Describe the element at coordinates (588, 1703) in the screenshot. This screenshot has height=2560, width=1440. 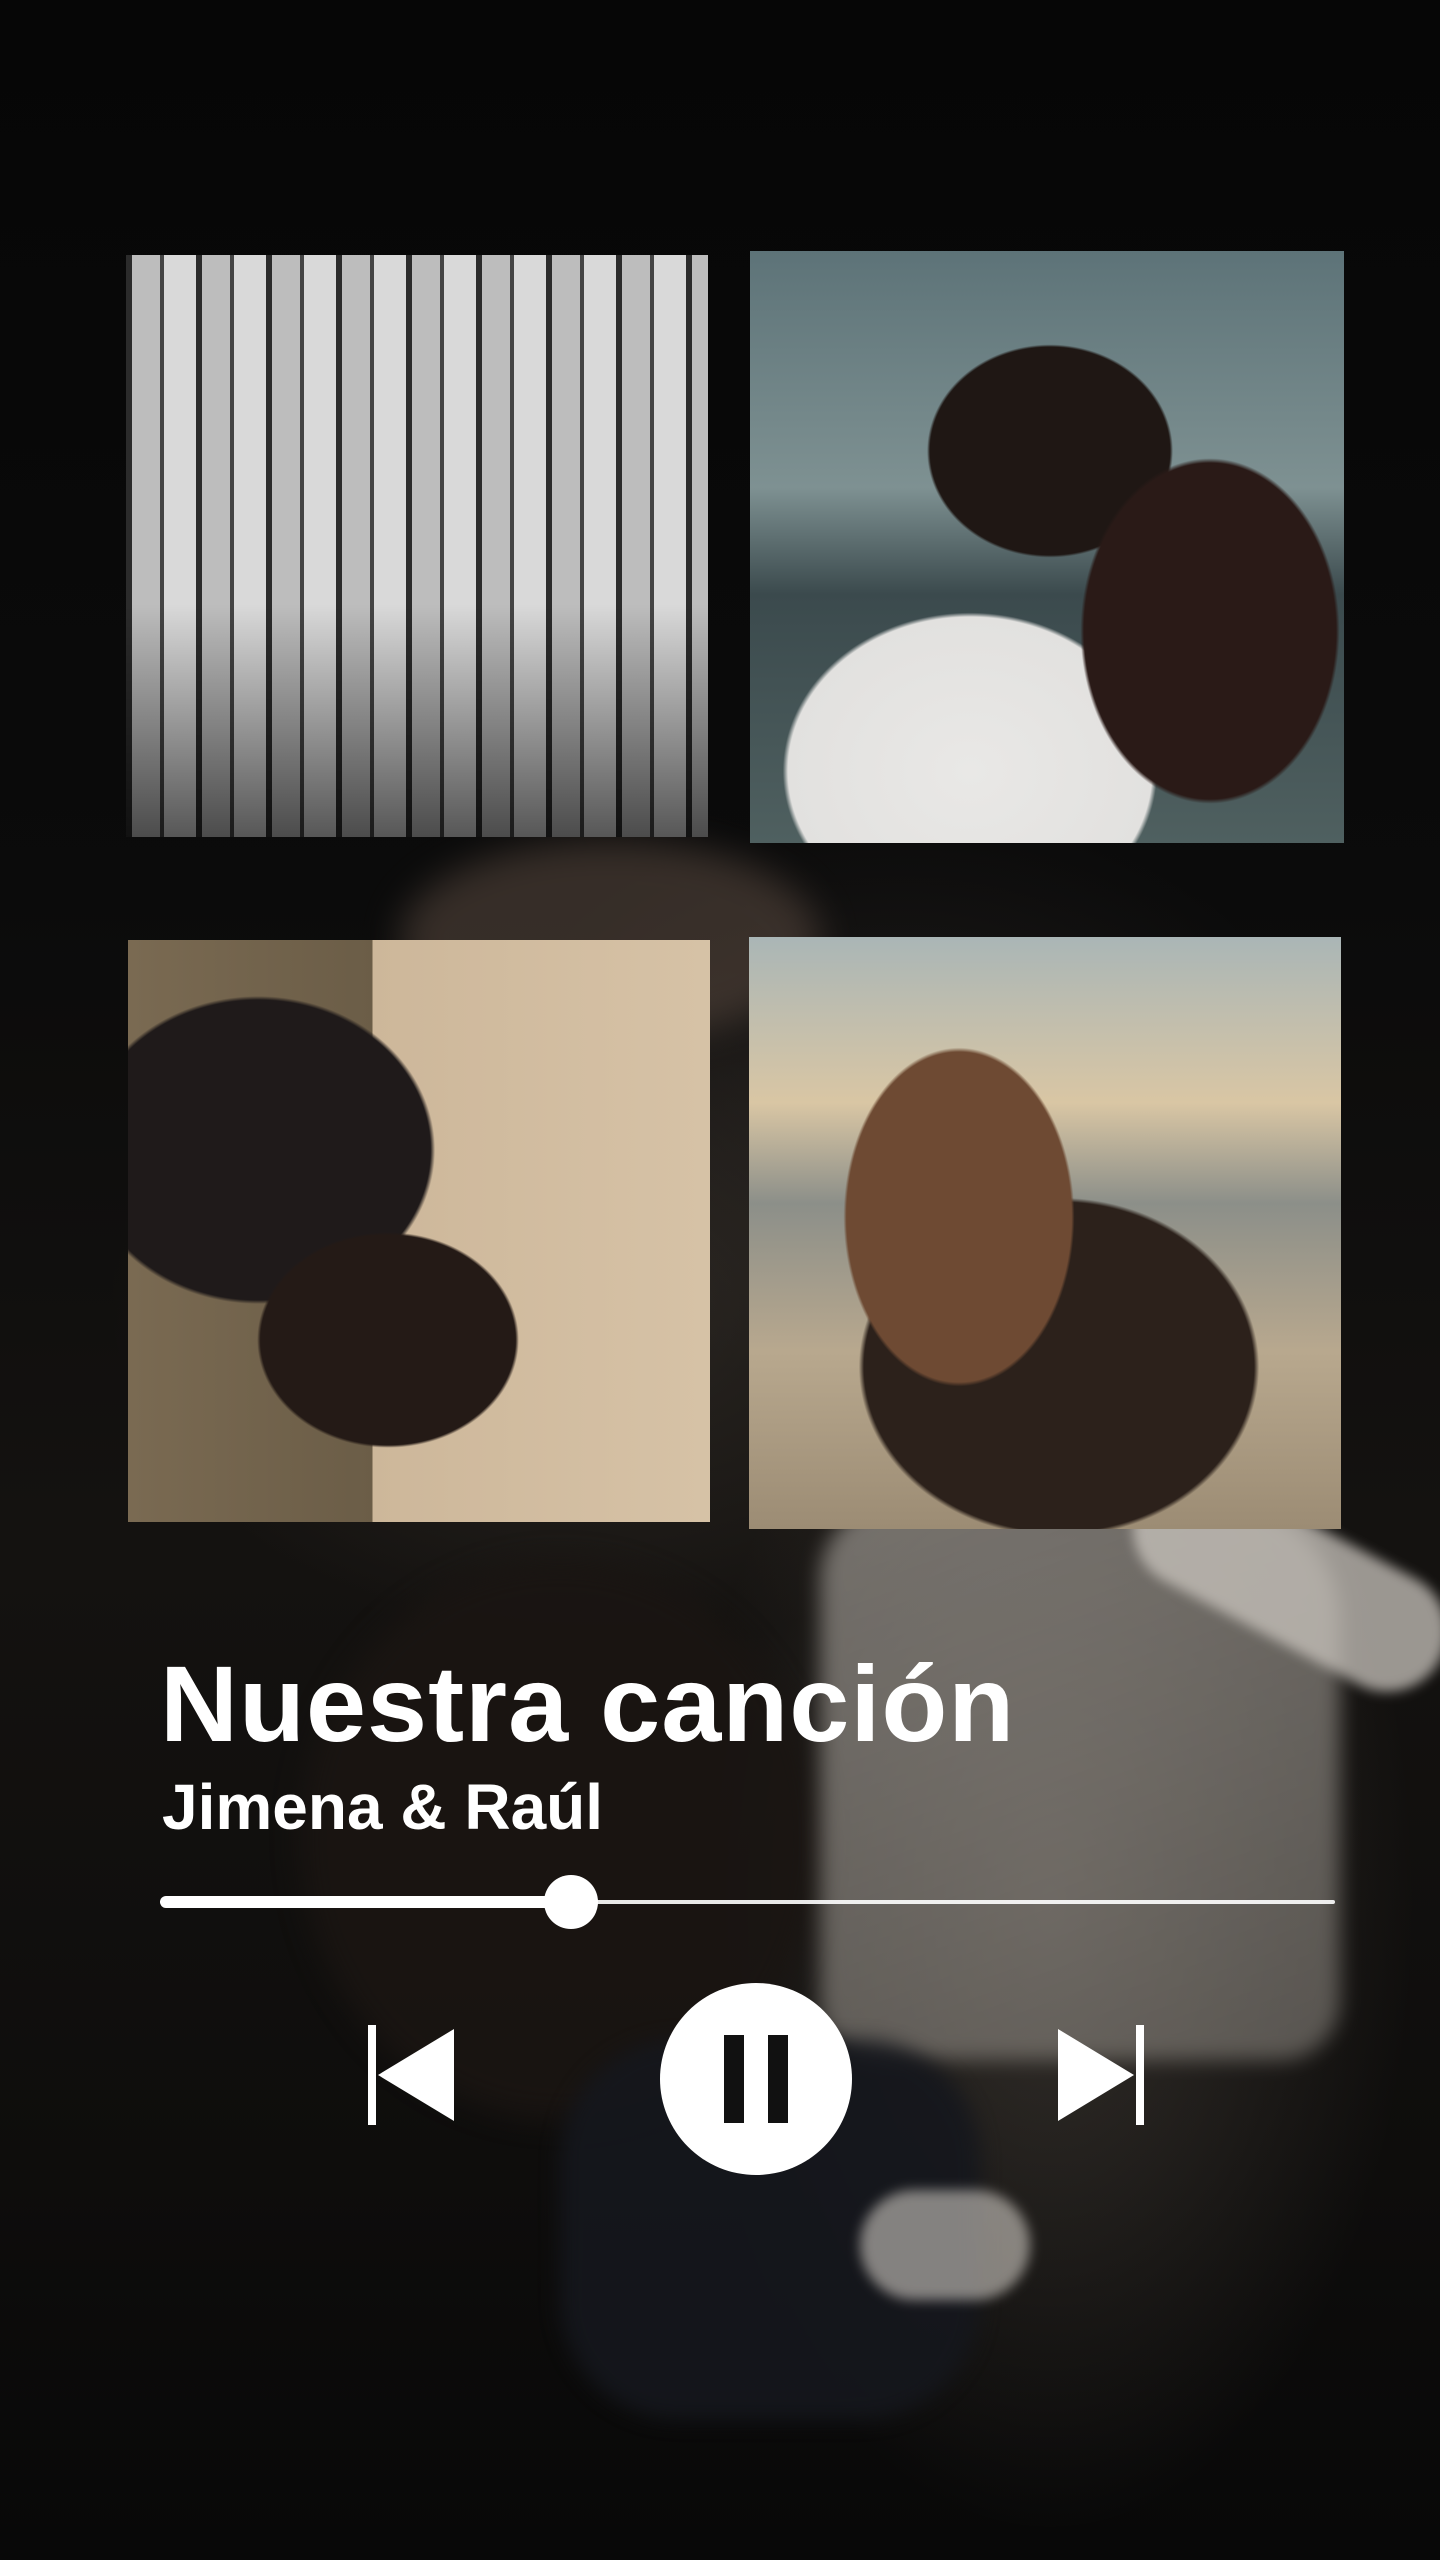
I see `song-title: Nuestra canción` at that location.